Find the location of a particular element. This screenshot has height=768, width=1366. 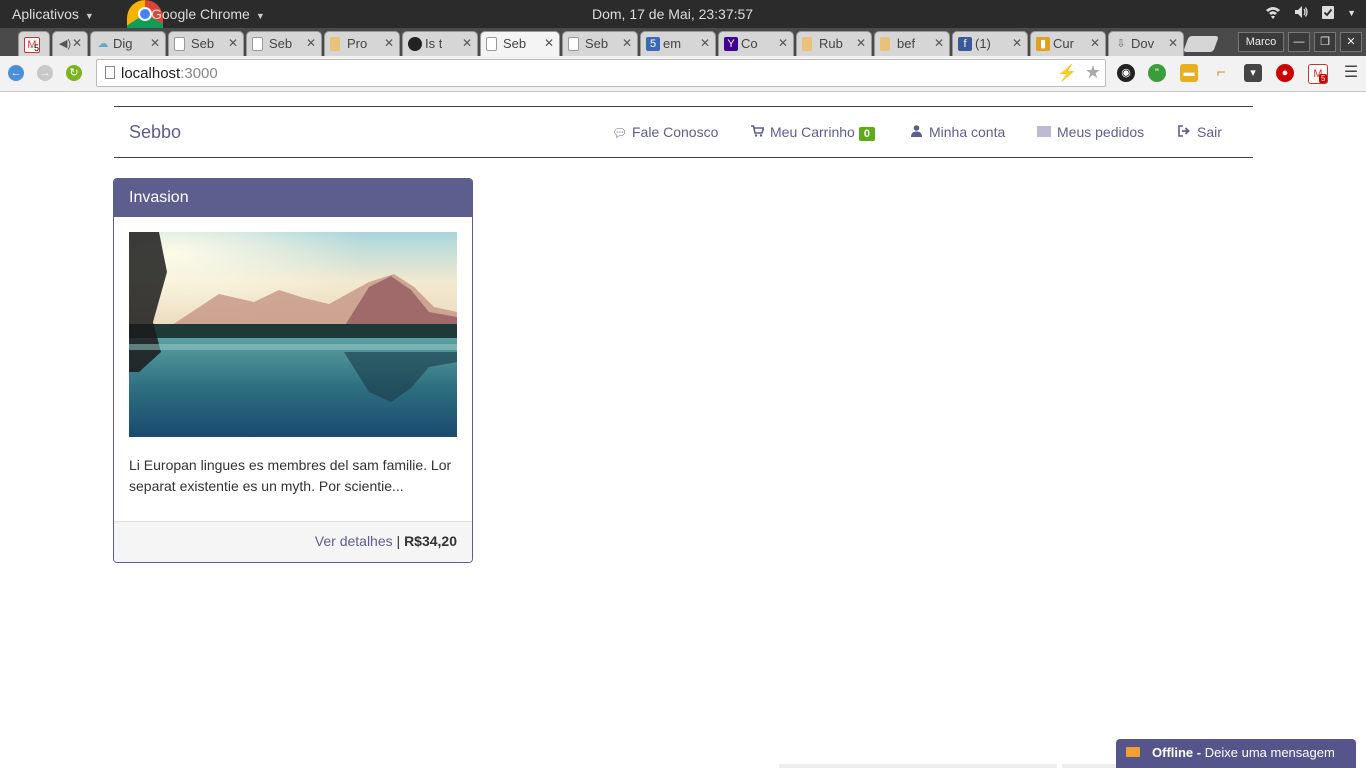

tab-title: Rub is located at coordinates (831, 43).